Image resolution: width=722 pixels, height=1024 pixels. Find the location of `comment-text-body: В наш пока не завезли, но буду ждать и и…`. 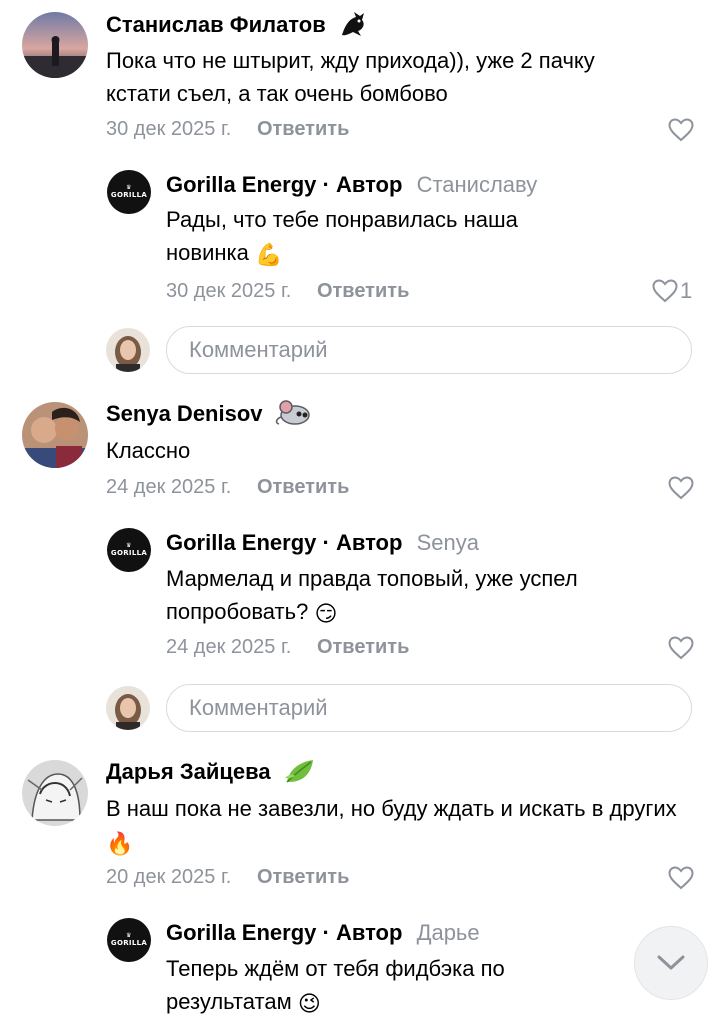

comment-text-body: В наш пока не завезли, но буду ждать и и… is located at coordinates (391, 808).